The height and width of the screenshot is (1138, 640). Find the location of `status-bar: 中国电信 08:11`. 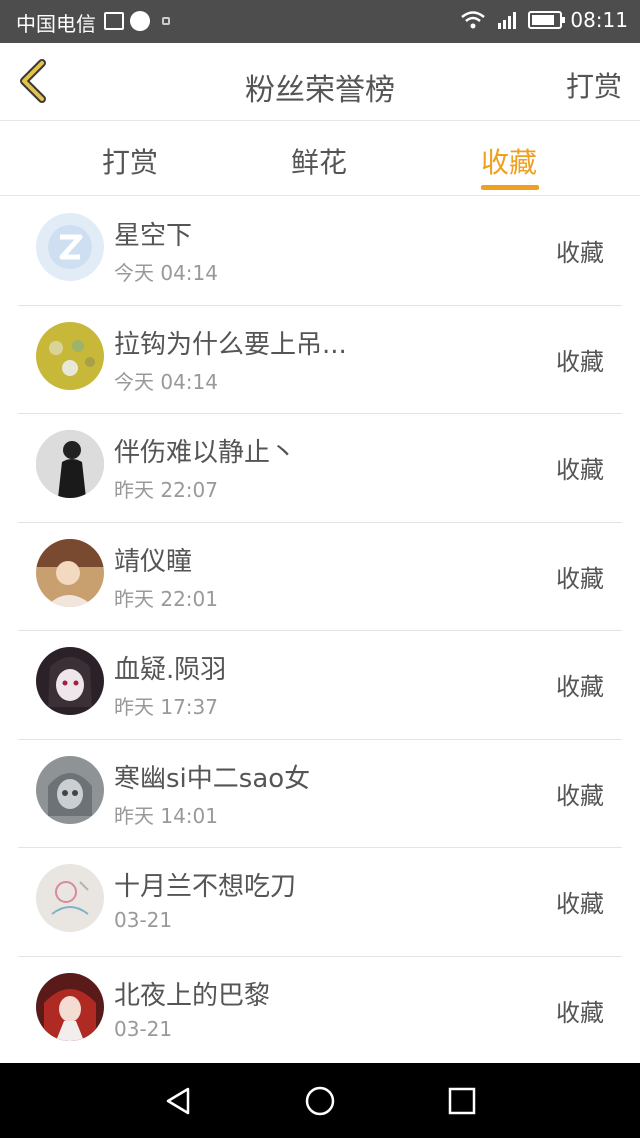

status-bar: 中国电信 08:11 is located at coordinates (320, 21).